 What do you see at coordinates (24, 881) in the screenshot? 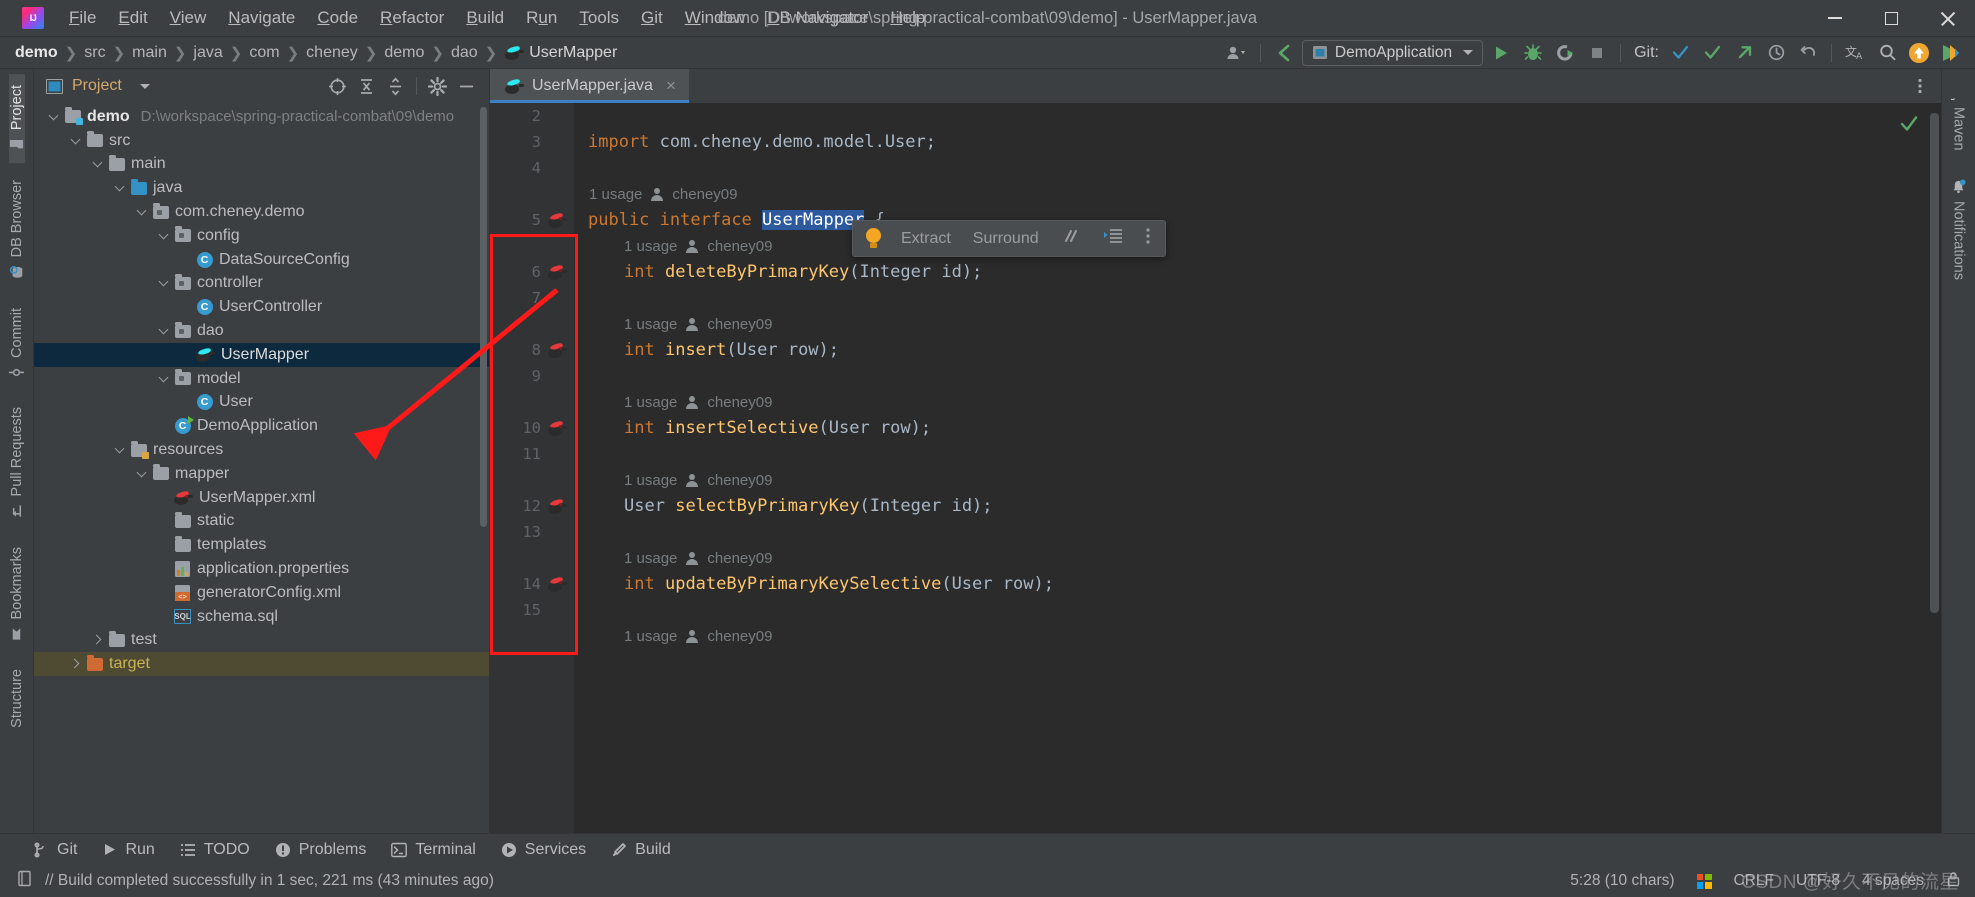
I see `event-log-icon` at bounding box center [24, 881].